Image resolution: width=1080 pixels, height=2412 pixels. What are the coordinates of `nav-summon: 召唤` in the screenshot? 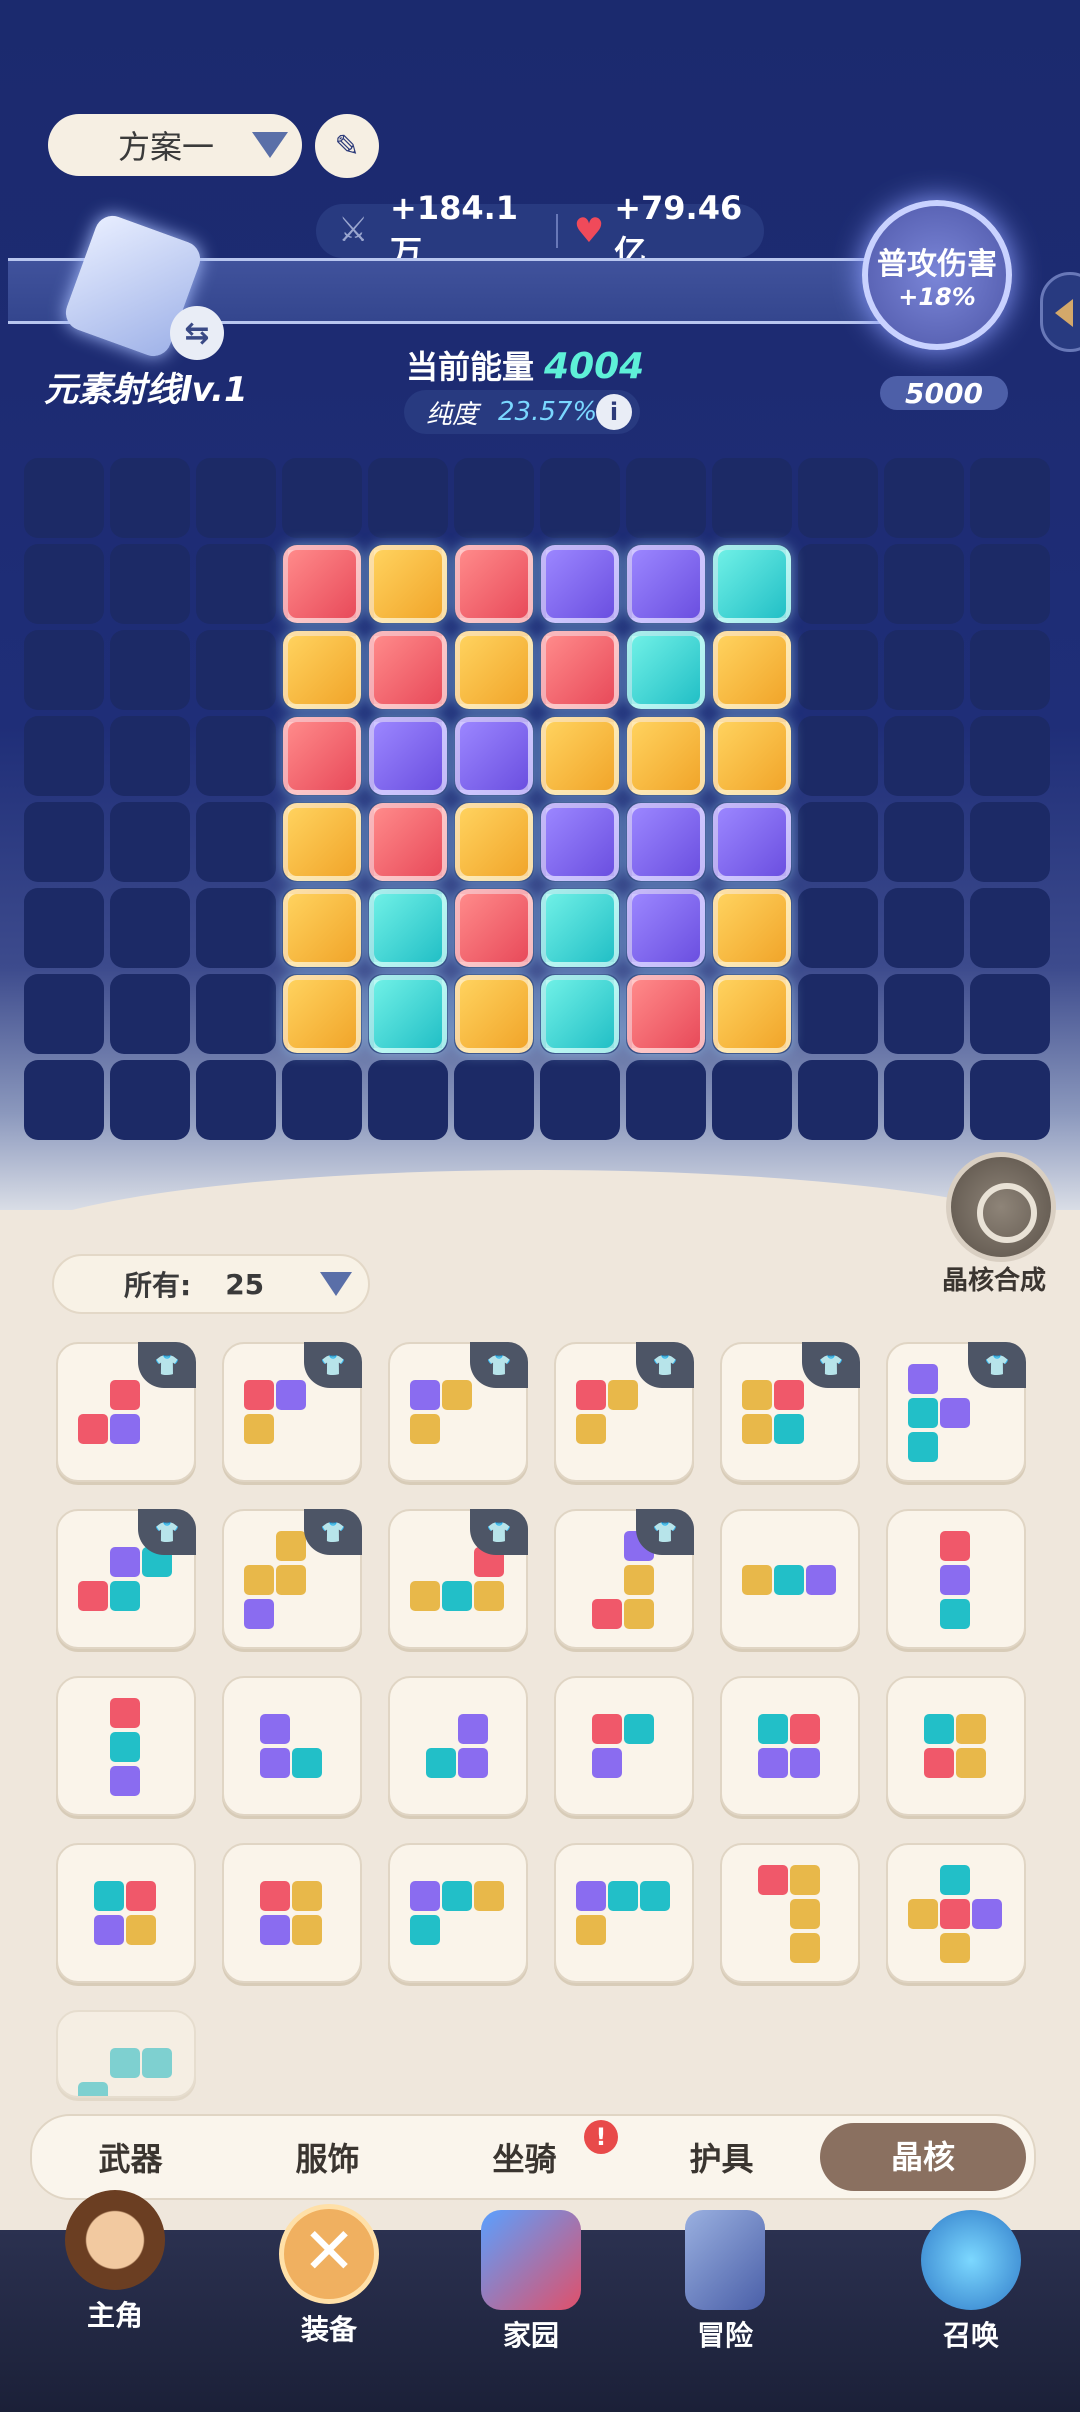 It's located at (971, 2282).